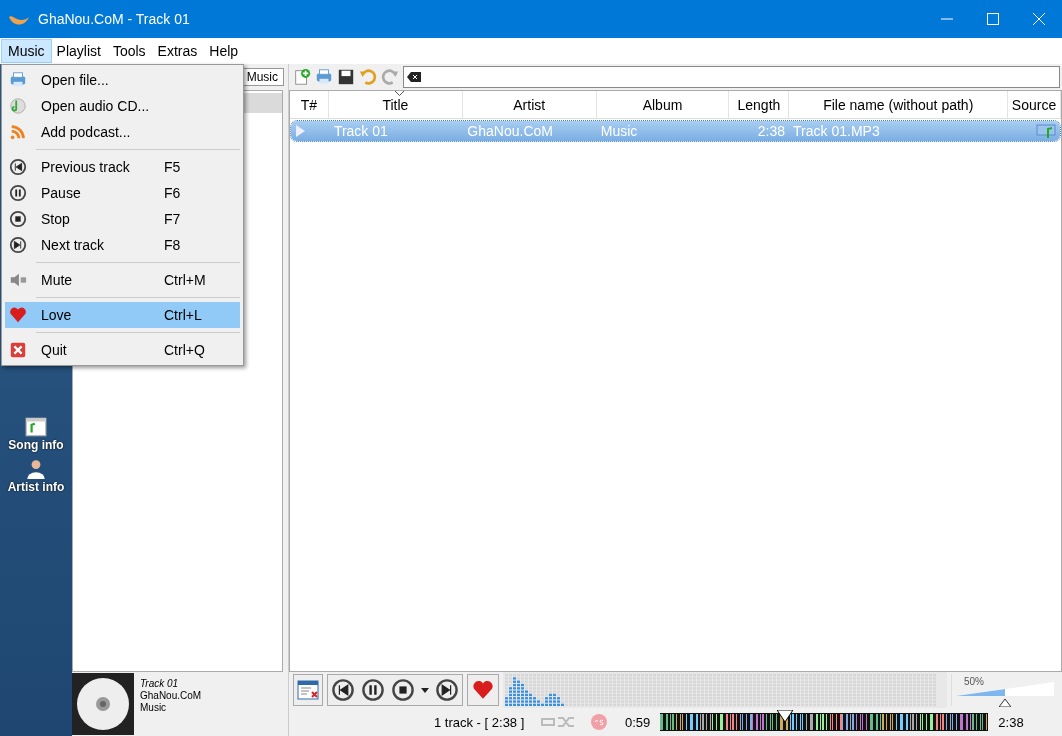 Image resolution: width=1062 pixels, height=736 pixels. I want to click on volume-slider: 50%, so click(1004, 690).